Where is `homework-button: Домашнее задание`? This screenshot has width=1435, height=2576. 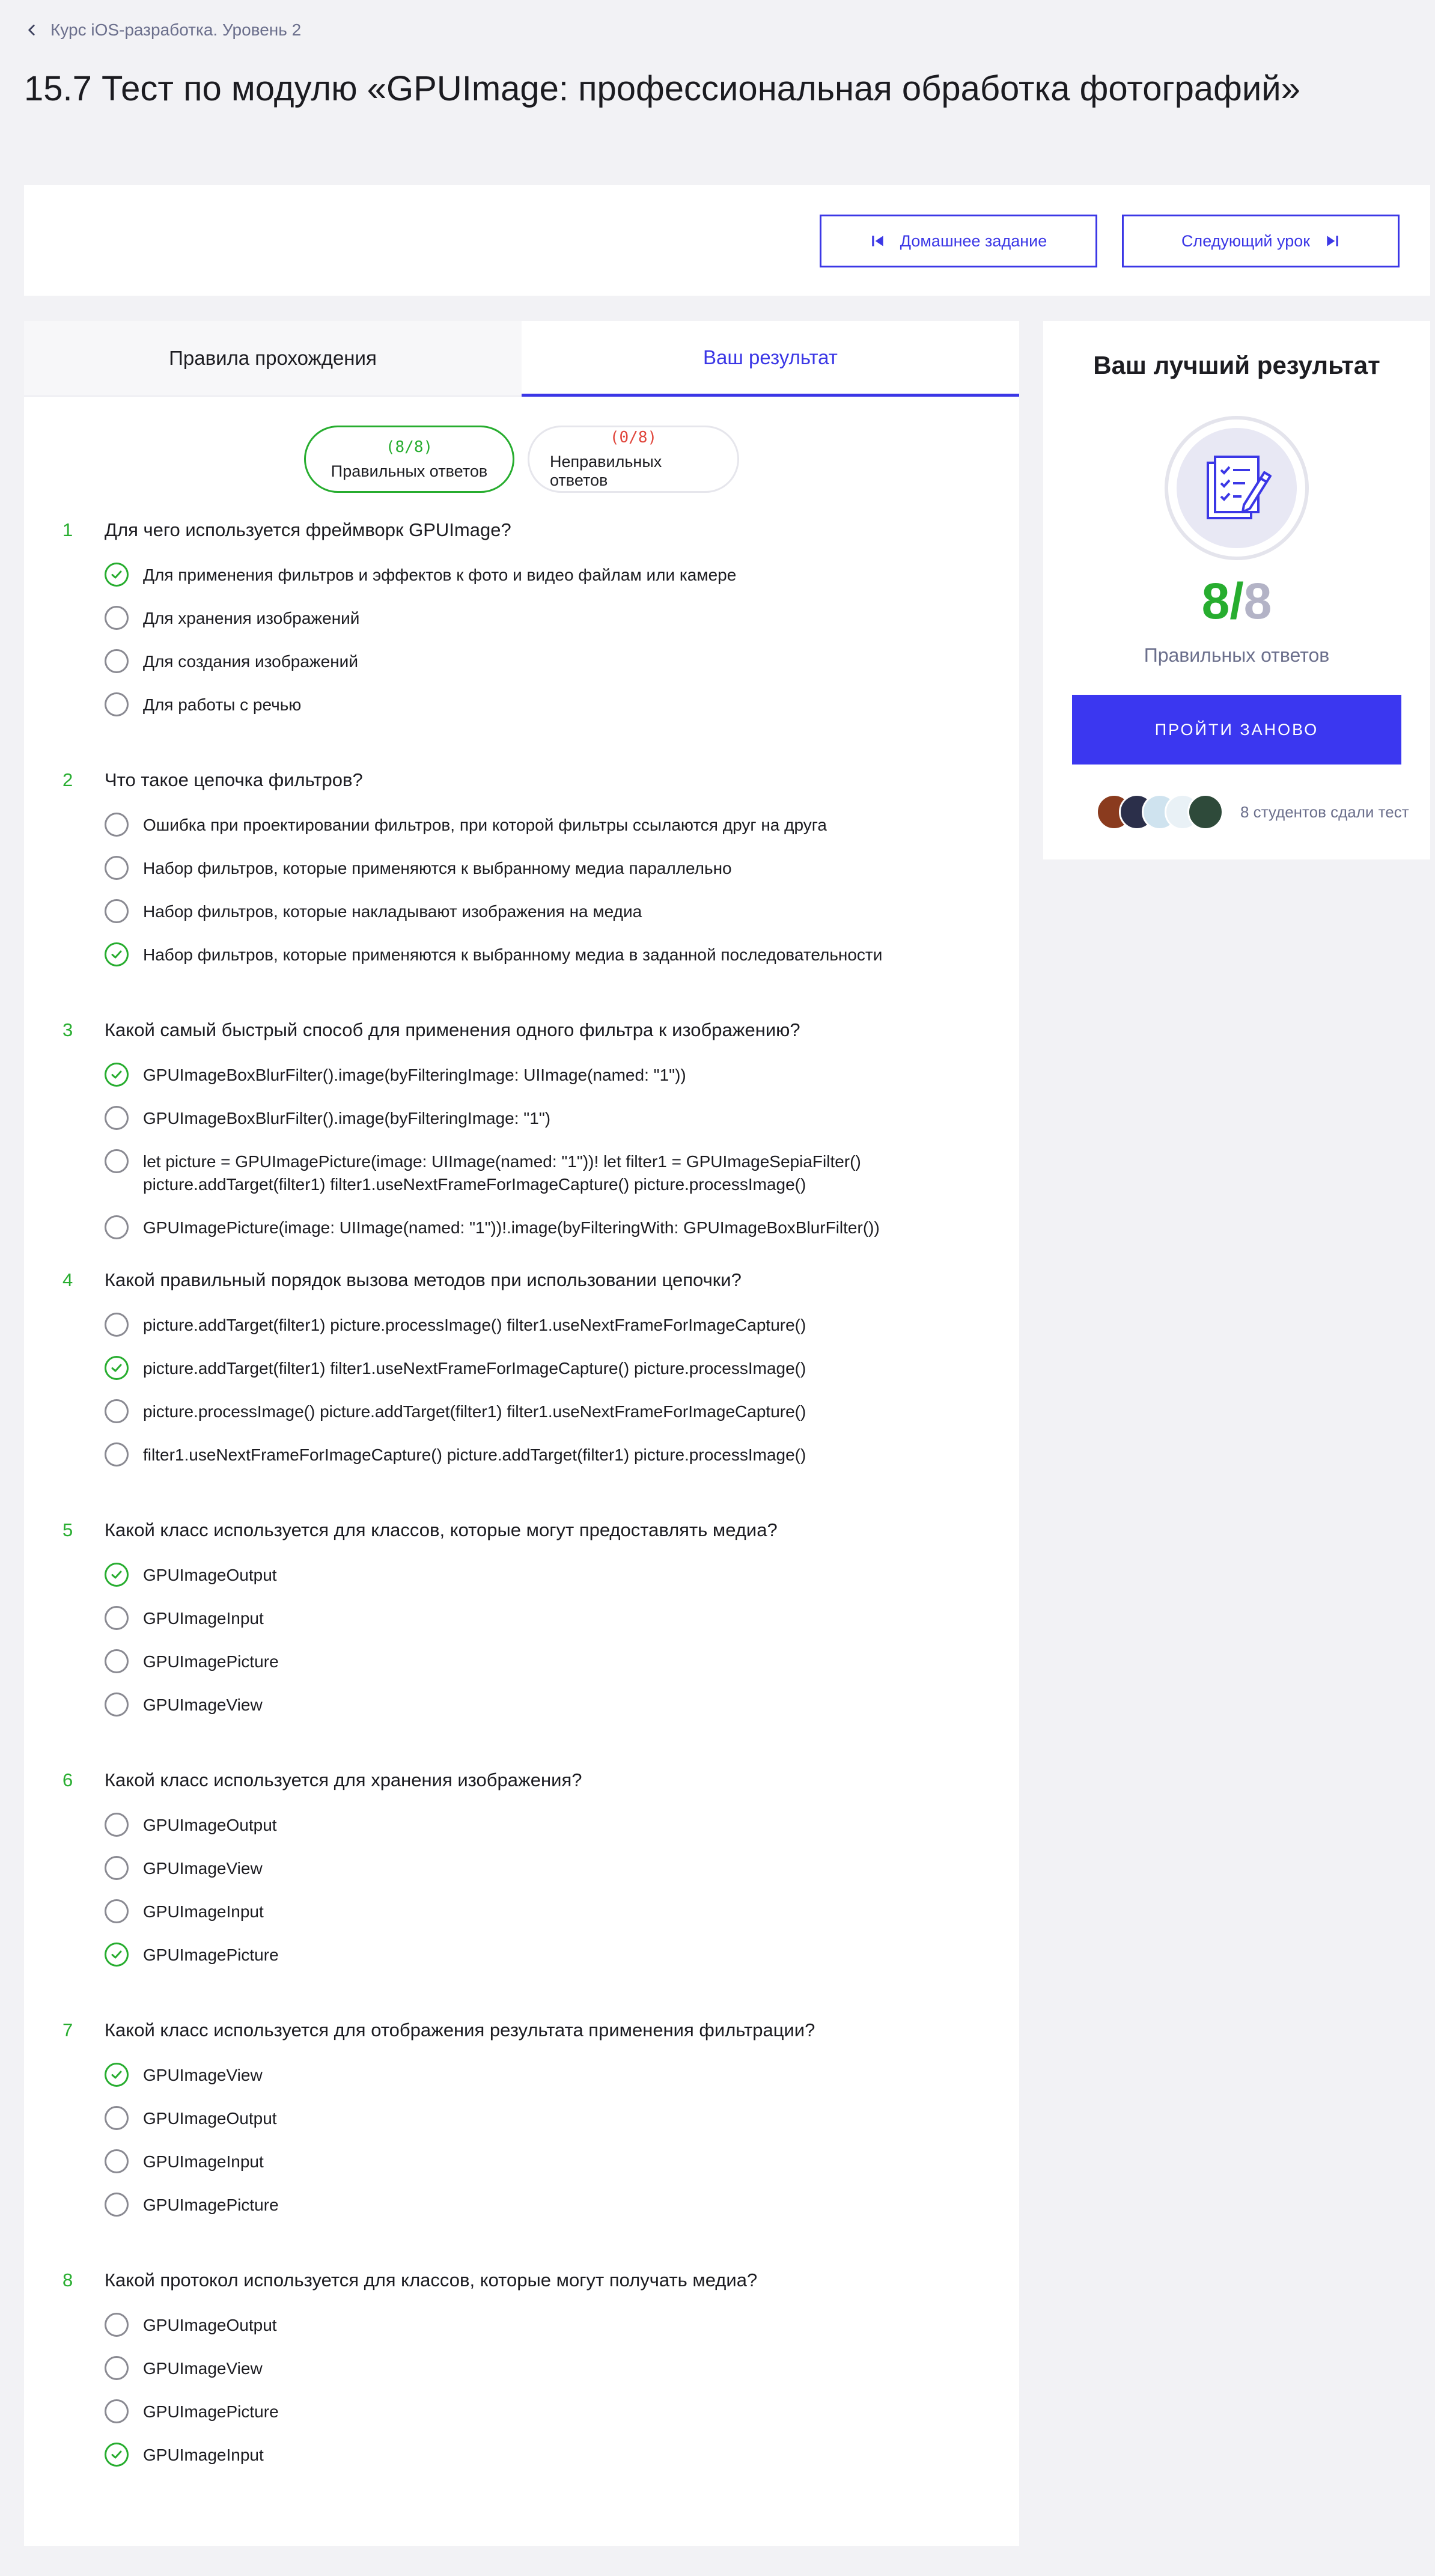 homework-button: Домашнее задание is located at coordinates (958, 241).